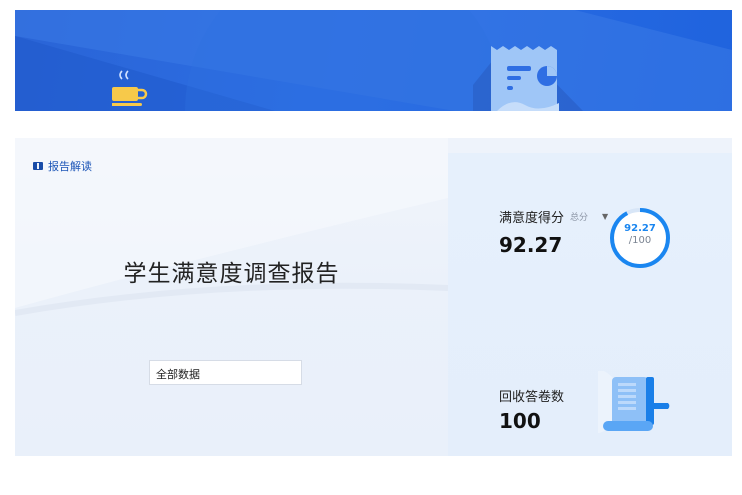 The image size is (742, 495). What do you see at coordinates (231, 274) in the screenshot?
I see `page-title: 学生满意度调查报告` at bounding box center [231, 274].